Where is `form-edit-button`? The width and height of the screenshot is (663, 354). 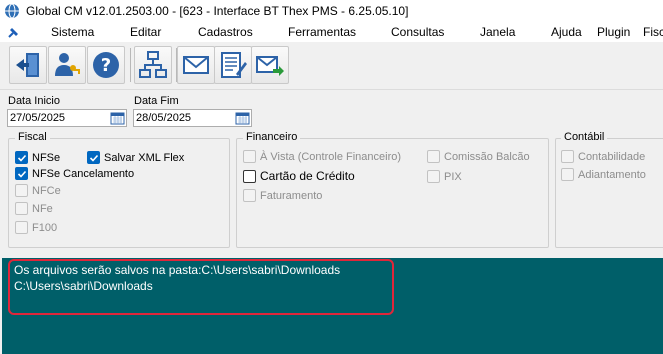 form-edit-button is located at coordinates (233, 65).